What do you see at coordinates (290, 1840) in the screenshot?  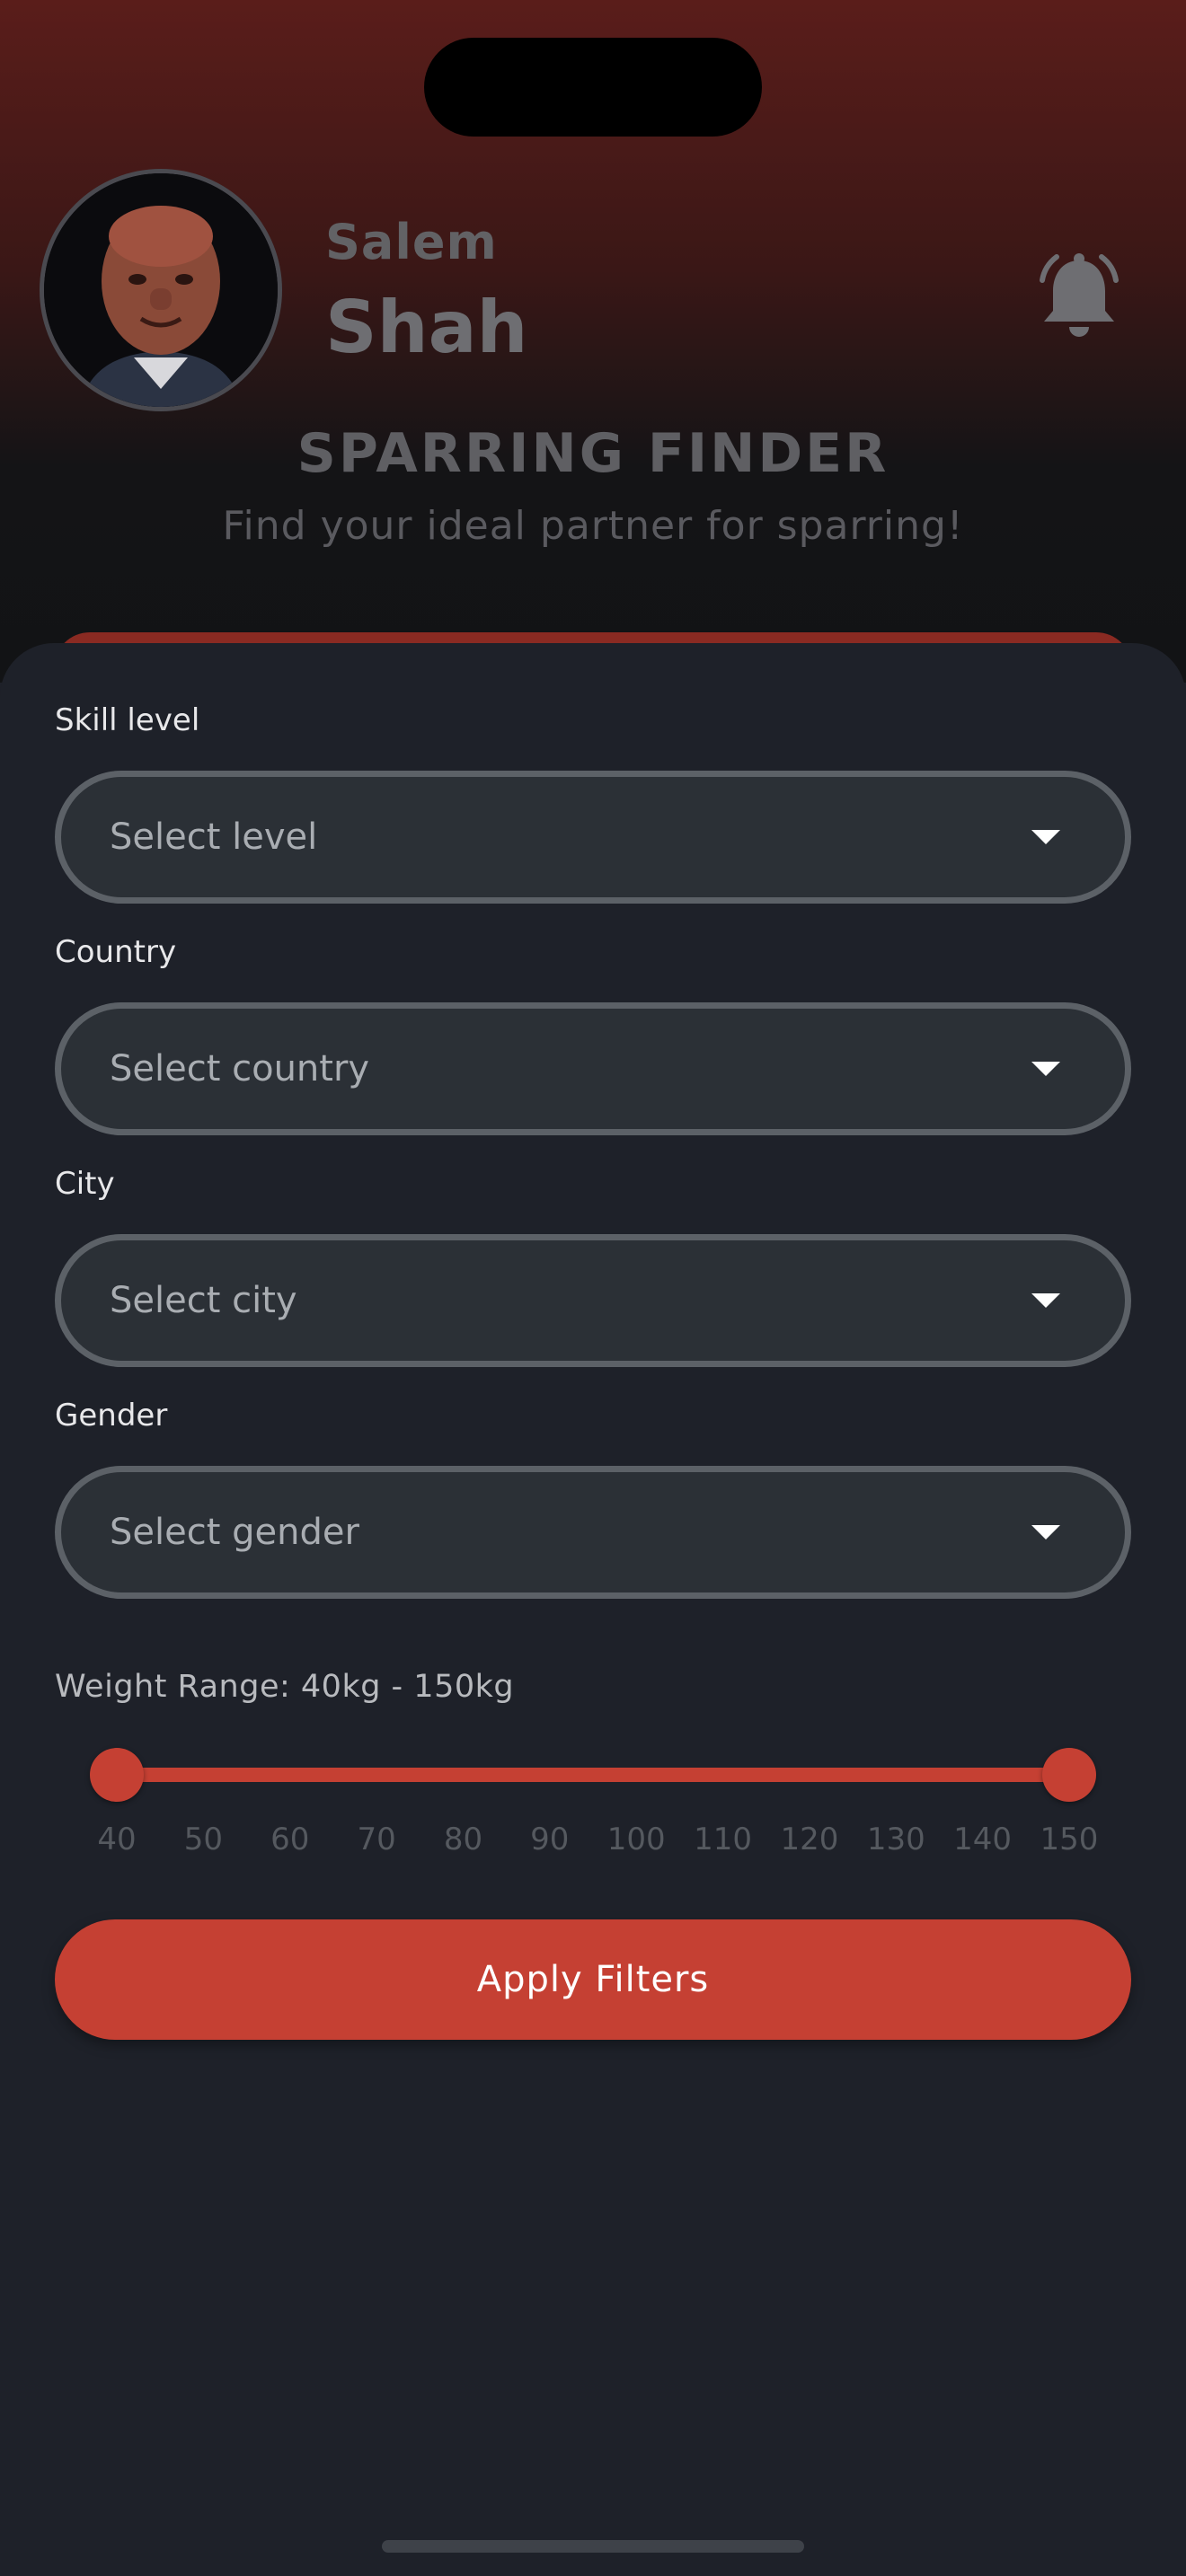 I see `slider-tick-label: 60` at bounding box center [290, 1840].